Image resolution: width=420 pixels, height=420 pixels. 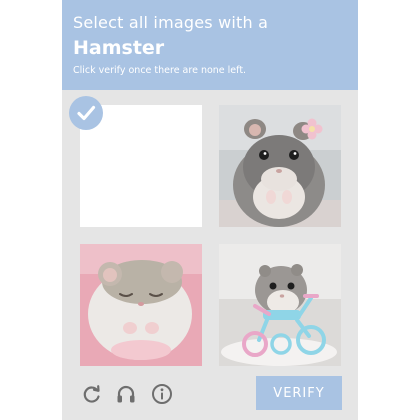 What do you see at coordinates (119, 48) in the screenshot?
I see `header-target: Hamster` at bounding box center [119, 48].